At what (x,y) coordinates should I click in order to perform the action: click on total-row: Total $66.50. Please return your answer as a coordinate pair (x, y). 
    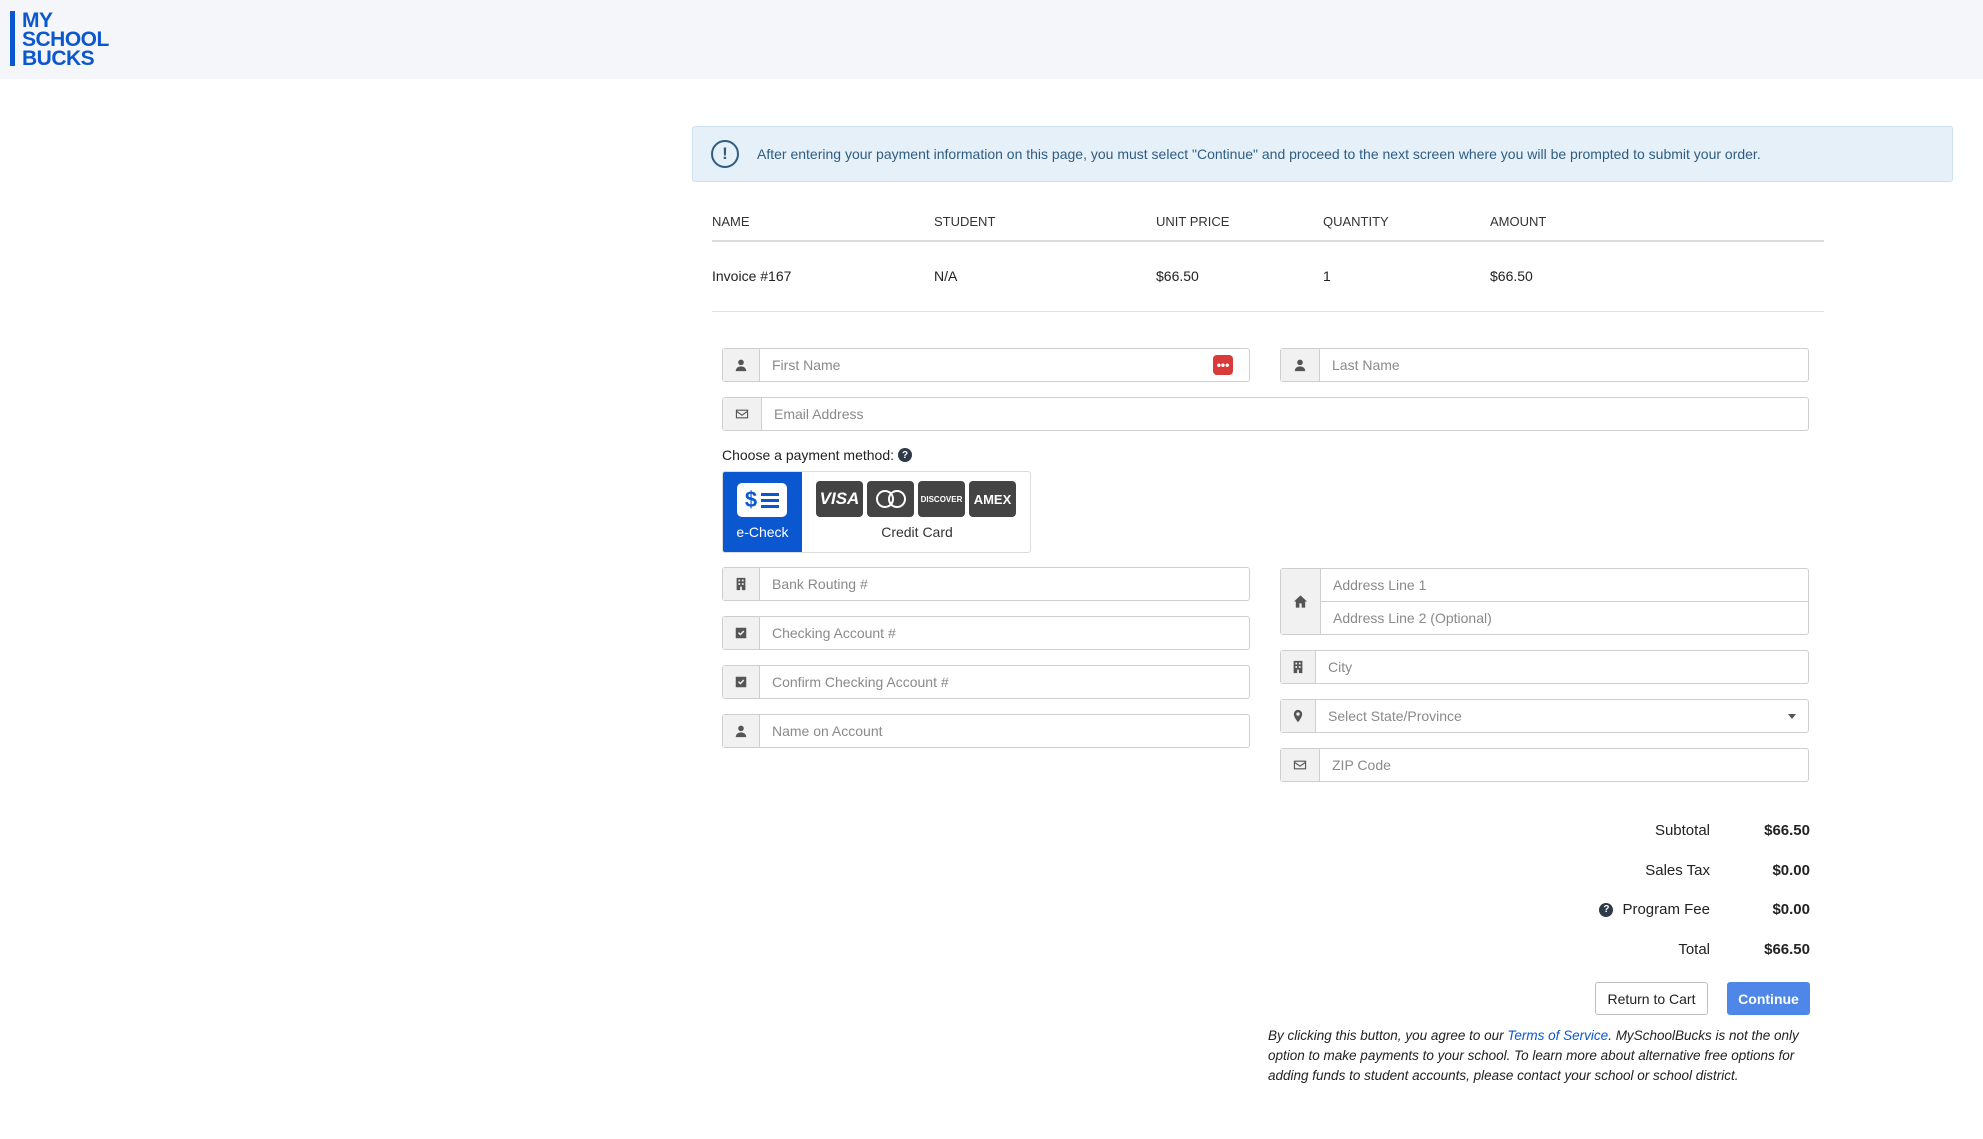
    Looking at the image, I should click on (1685, 951).